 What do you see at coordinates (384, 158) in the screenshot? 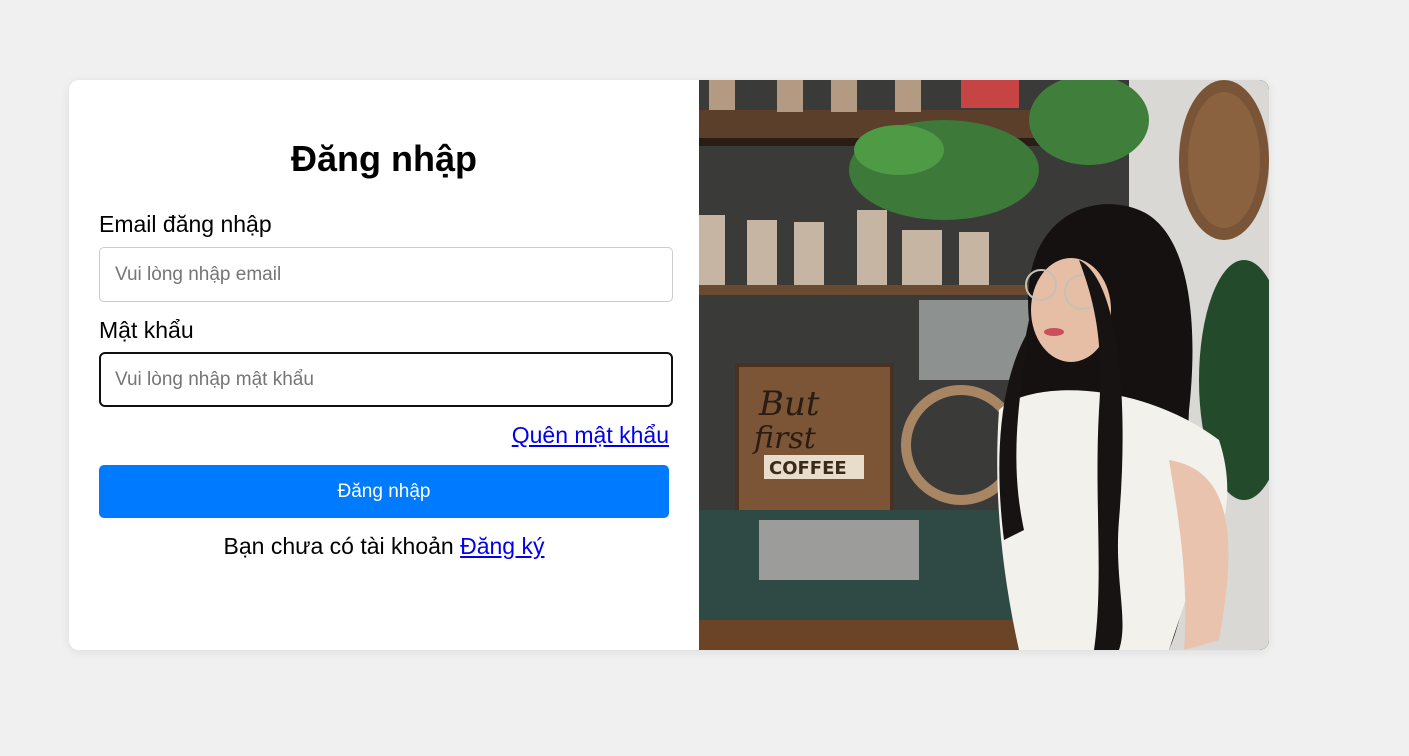
I see `page-title: Đăng nhập` at bounding box center [384, 158].